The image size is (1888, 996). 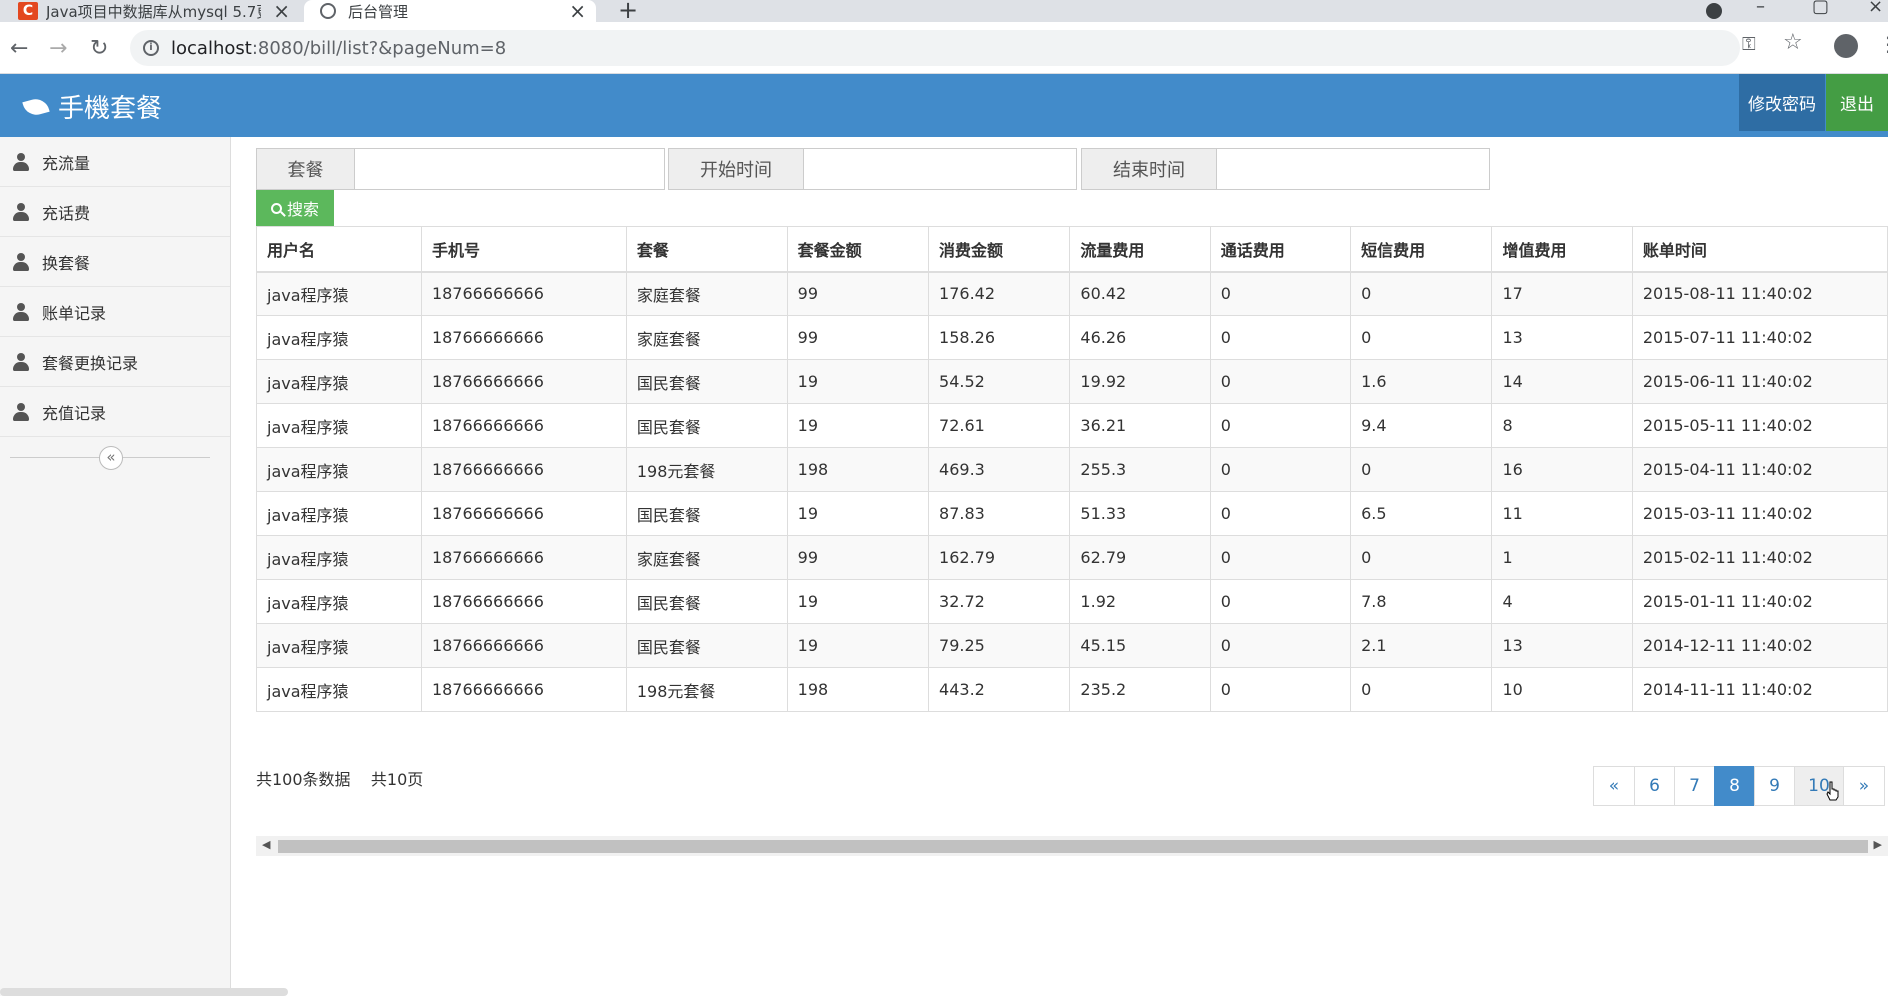 What do you see at coordinates (1734, 786) in the screenshot?
I see `page-link-8-active: 8` at bounding box center [1734, 786].